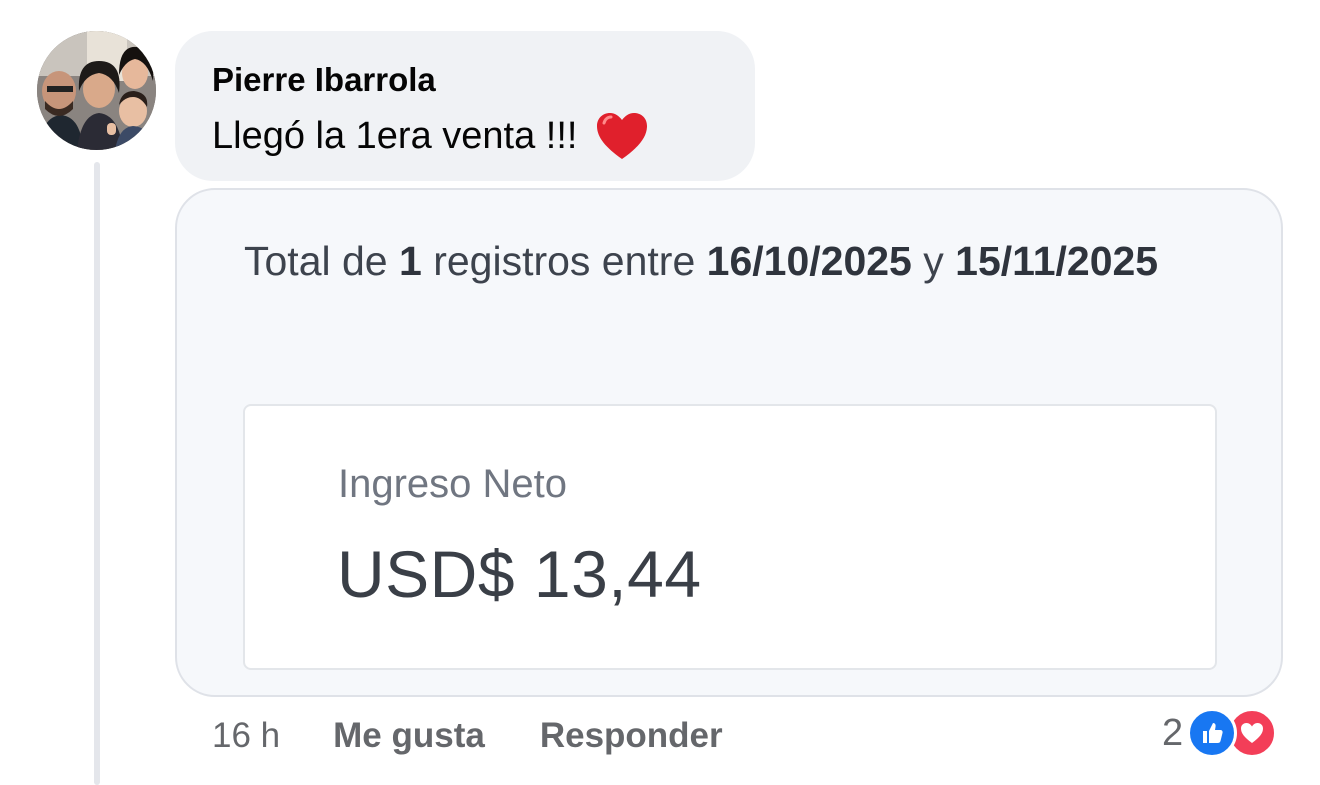 The height and width of the screenshot is (785, 1320). What do you see at coordinates (97, 473) in the screenshot?
I see `thread-line` at bounding box center [97, 473].